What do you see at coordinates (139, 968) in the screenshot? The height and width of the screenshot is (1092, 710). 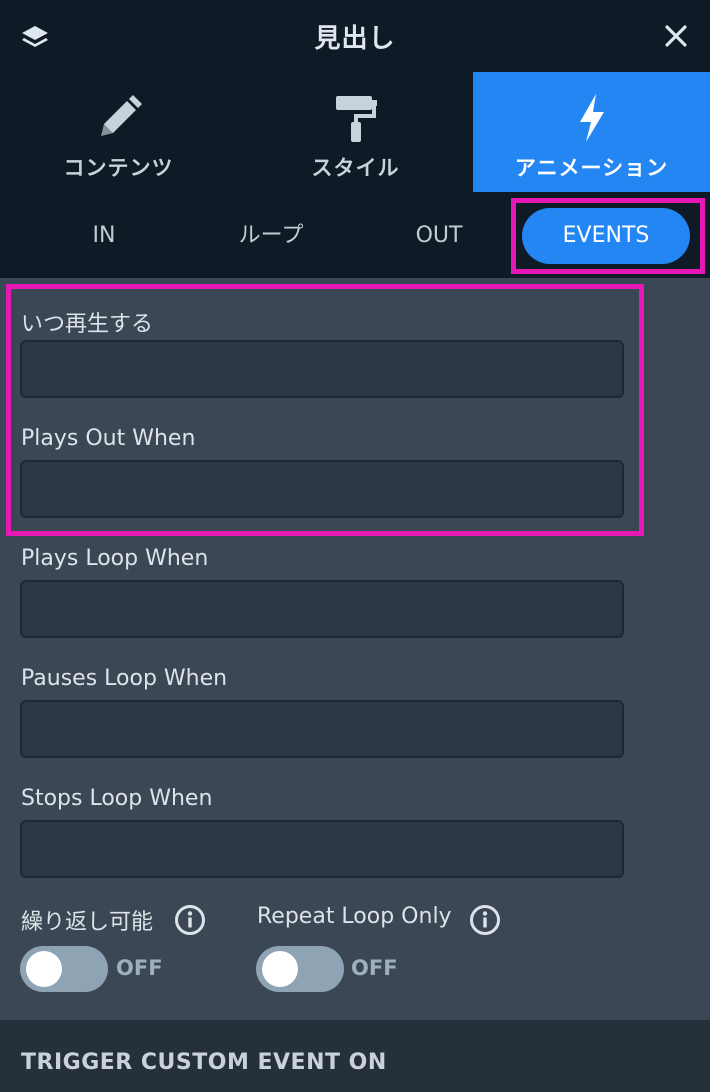 I see `repeatable-toggle-state: OFF` at bounding box center [139, 968].